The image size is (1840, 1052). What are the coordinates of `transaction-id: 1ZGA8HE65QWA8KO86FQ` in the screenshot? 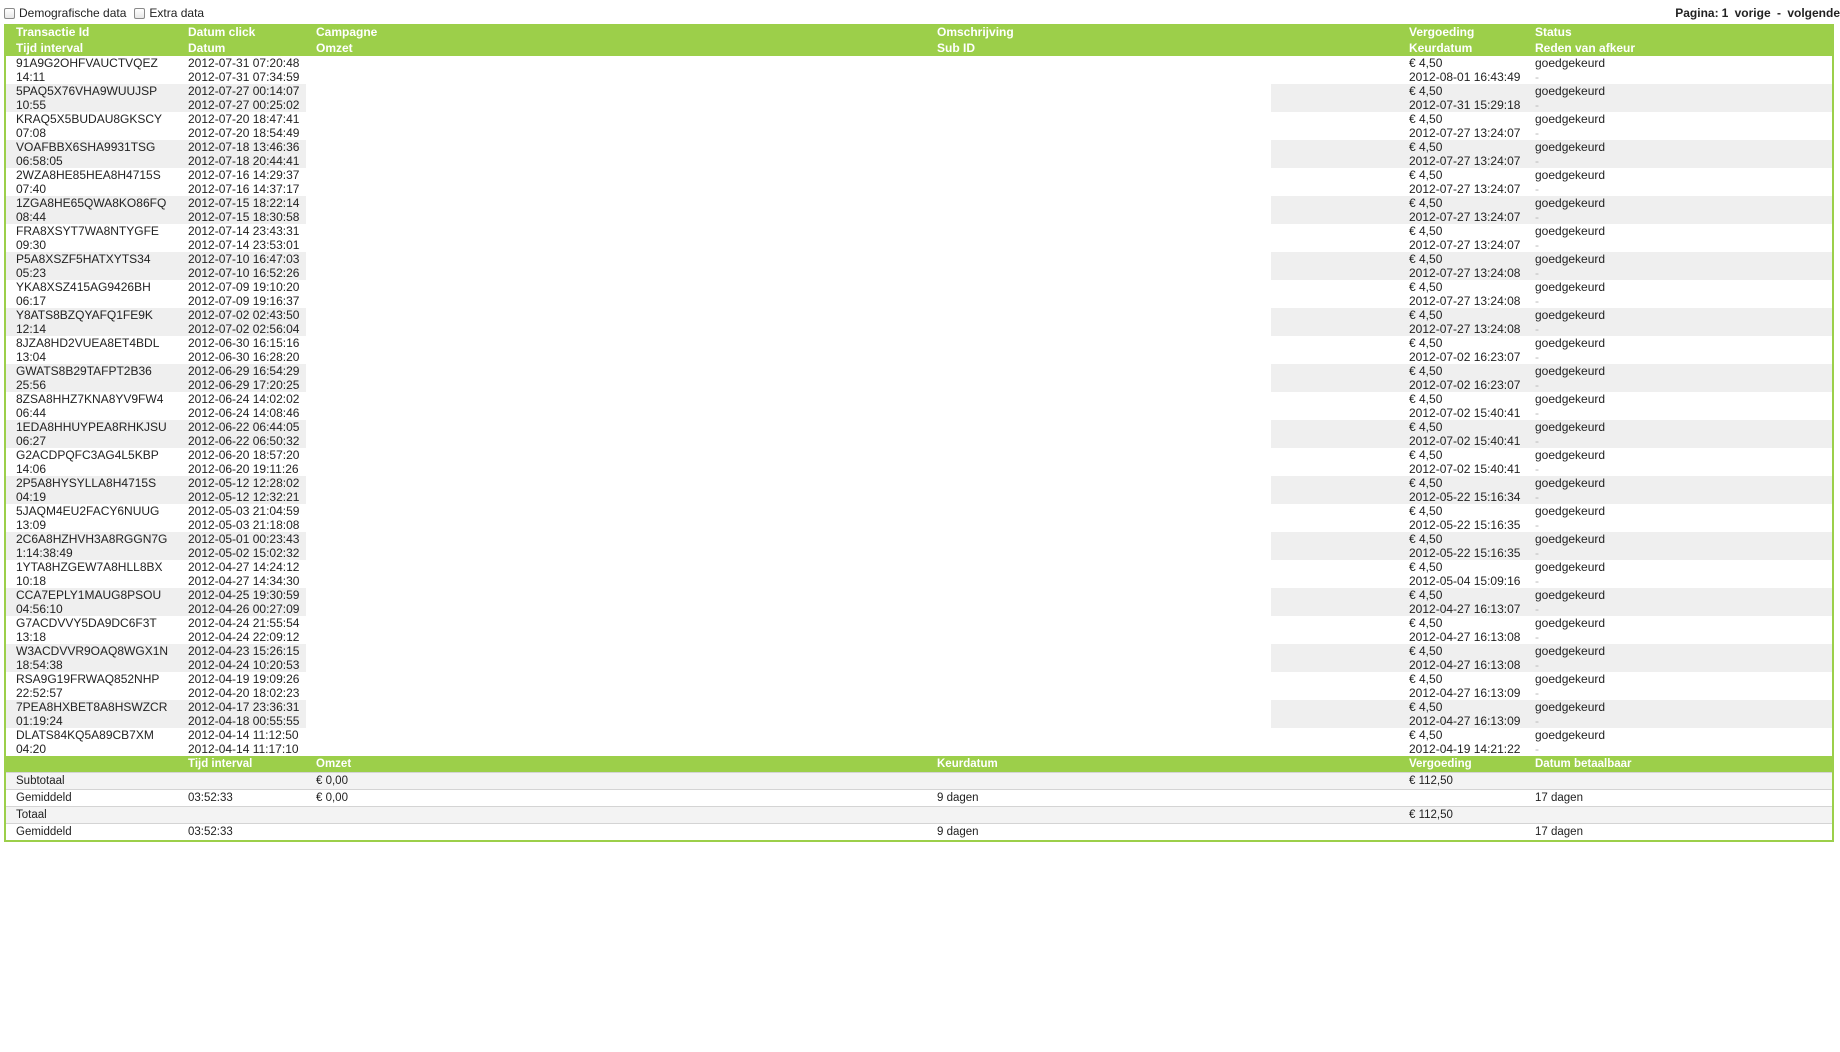 It's located at (92, 203).